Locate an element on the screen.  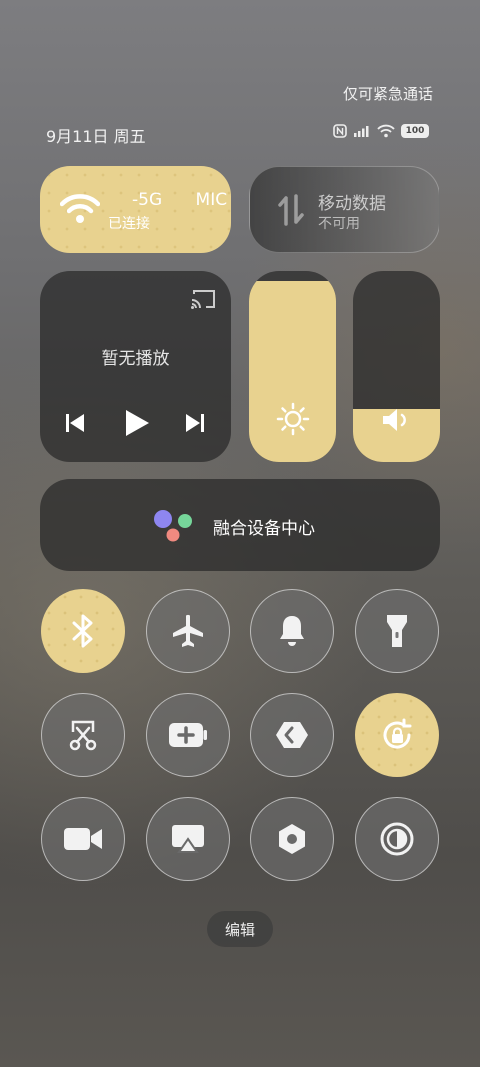
battery-icon: 100 is located at coordinates (415, 131).